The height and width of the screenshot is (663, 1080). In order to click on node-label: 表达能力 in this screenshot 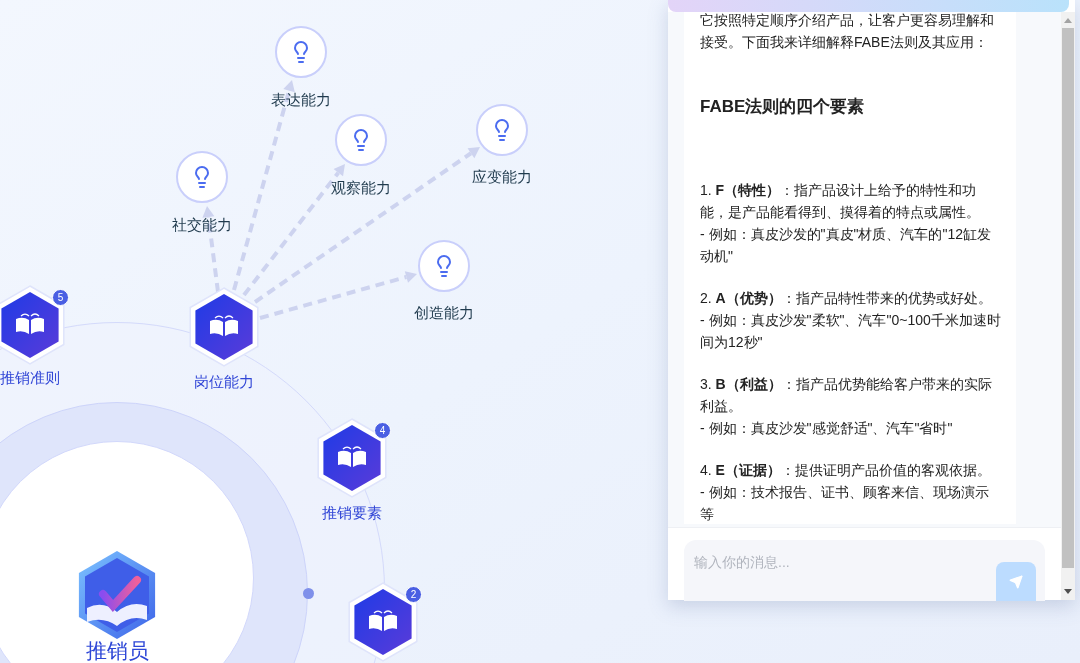, I will do `click(301, 100)`.